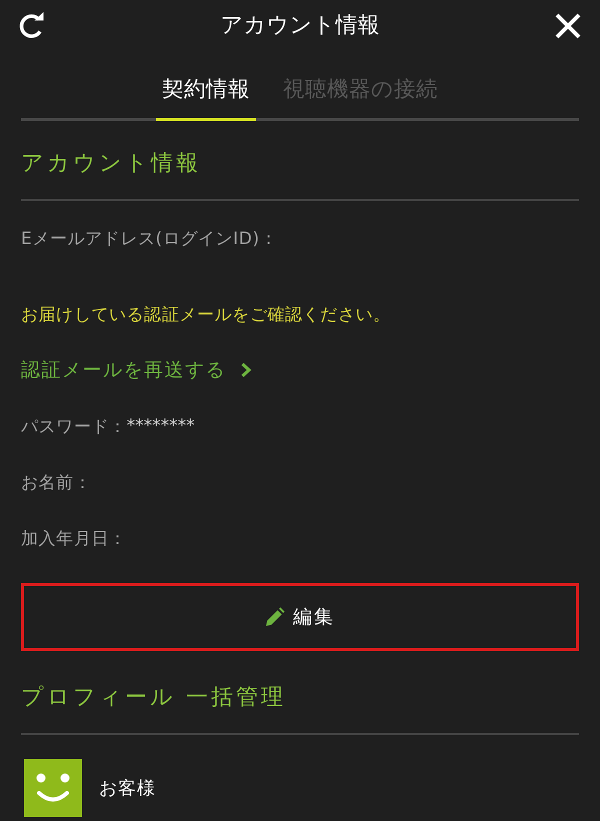 The width and height of the screenshot is (600, 821). I want to click on field-label: Eメールアドレス(ログインID) :, so click(146, 239).